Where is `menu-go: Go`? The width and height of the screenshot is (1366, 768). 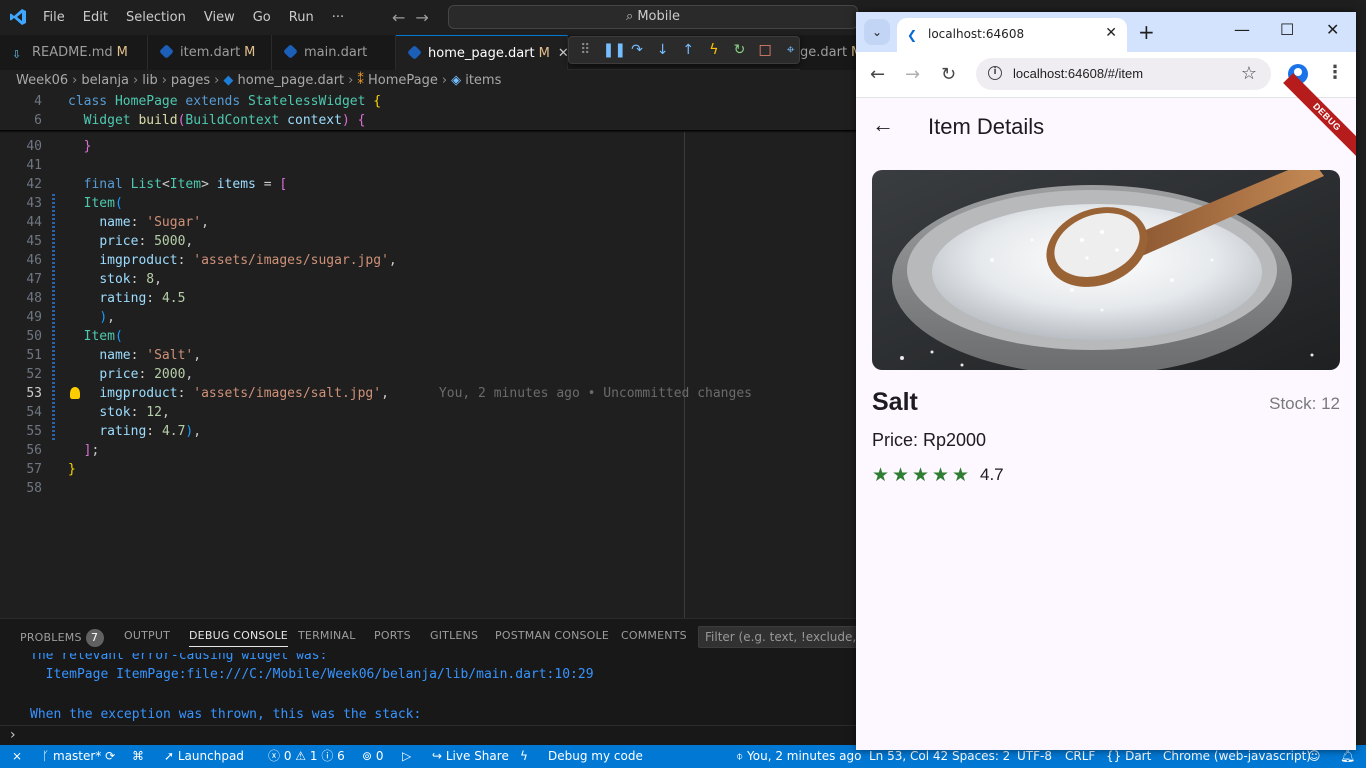 menu-go: Go is located at coordinates (262, 17).